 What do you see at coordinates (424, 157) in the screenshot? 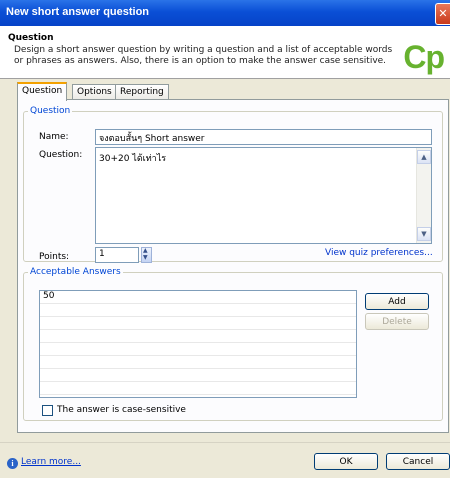
I see `scroll-up-icon: ▲` at bounding box center [424, 157].